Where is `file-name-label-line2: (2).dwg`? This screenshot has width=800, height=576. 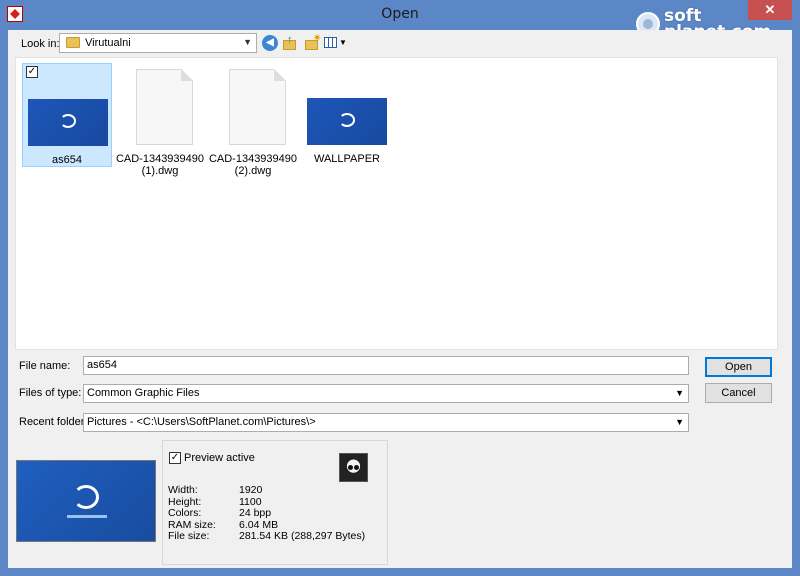 file-name-label-line2: (2).dwg is located at coordinates (253, 171).